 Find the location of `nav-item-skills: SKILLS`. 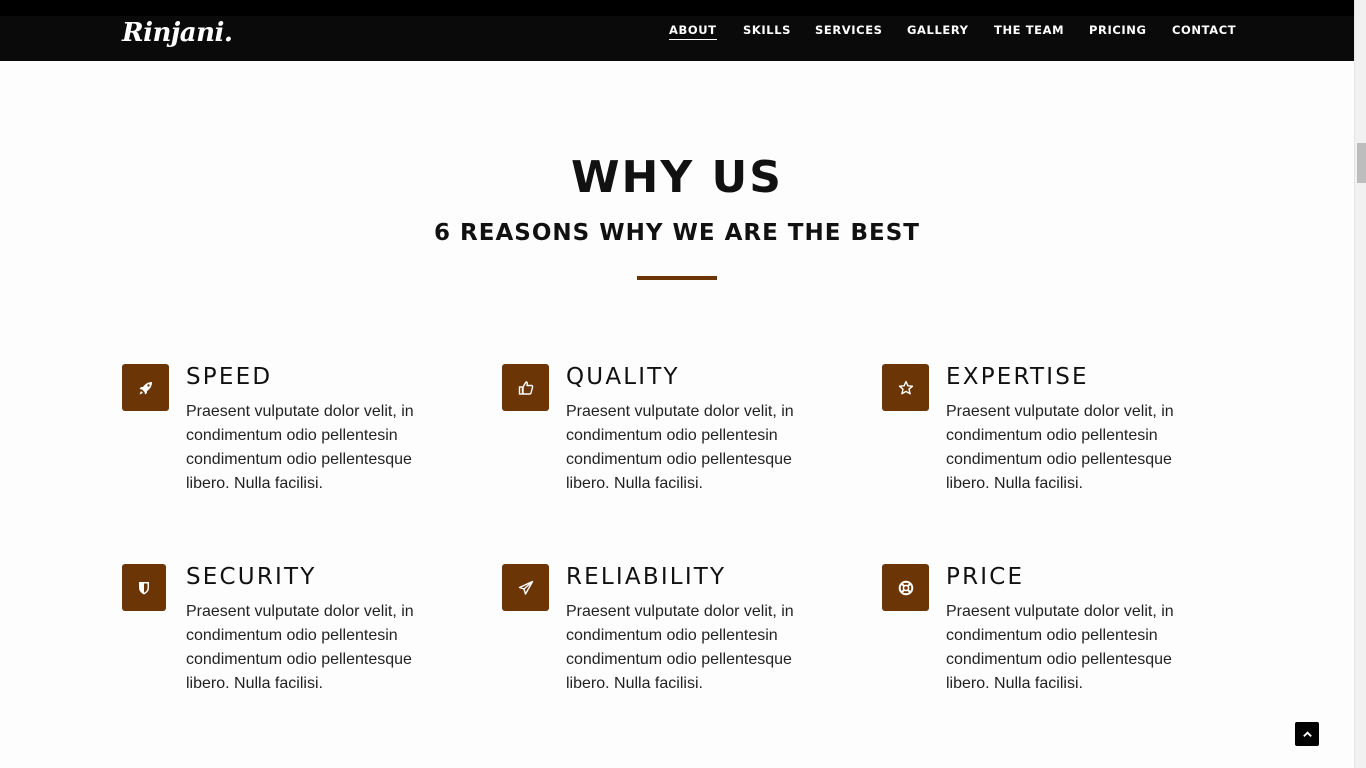

nav-item-skills: SKILLS is located at coordinates (767, 30).